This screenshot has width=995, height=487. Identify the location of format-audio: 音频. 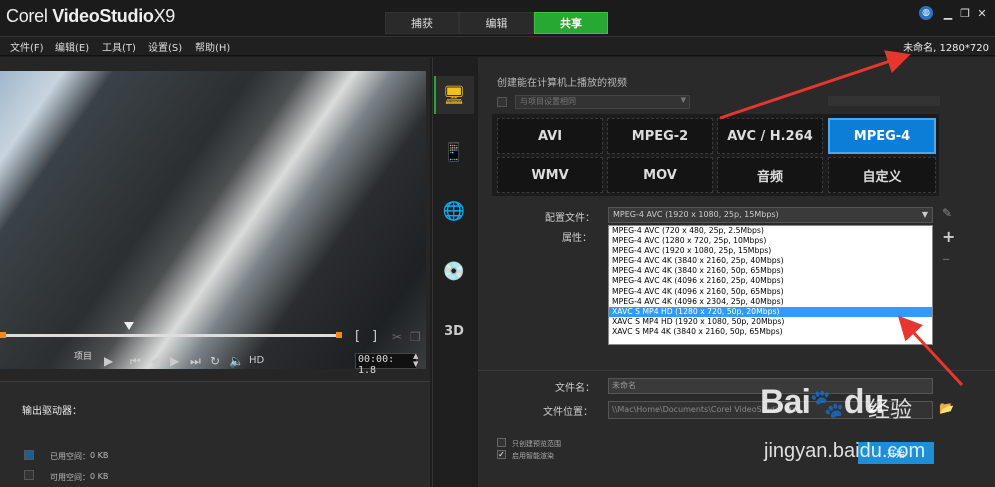
(770, 175).